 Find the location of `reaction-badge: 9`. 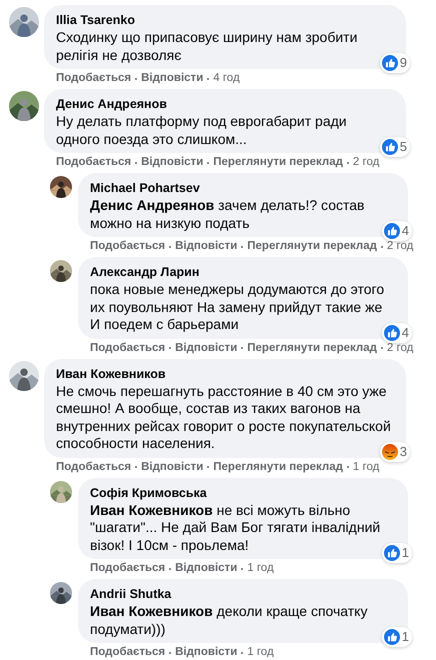

reaction-badge: 9 is located at coordinates (395, 63).